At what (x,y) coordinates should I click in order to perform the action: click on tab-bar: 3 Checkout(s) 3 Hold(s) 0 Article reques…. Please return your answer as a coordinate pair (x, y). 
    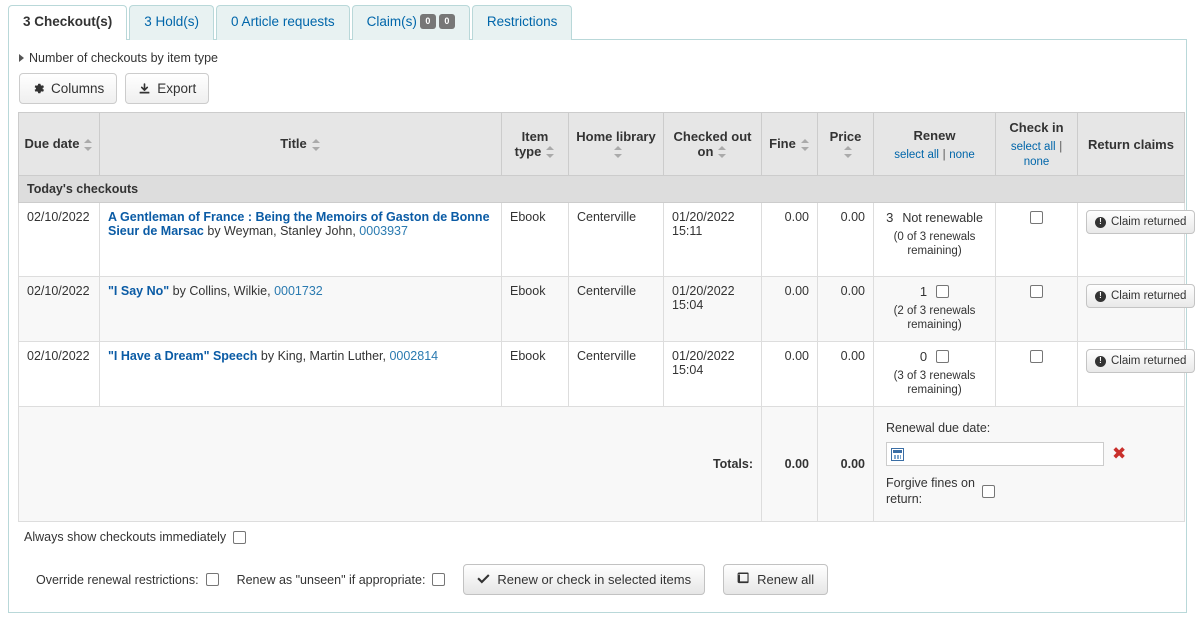
    Looking at the image, I should click on (597, 20).